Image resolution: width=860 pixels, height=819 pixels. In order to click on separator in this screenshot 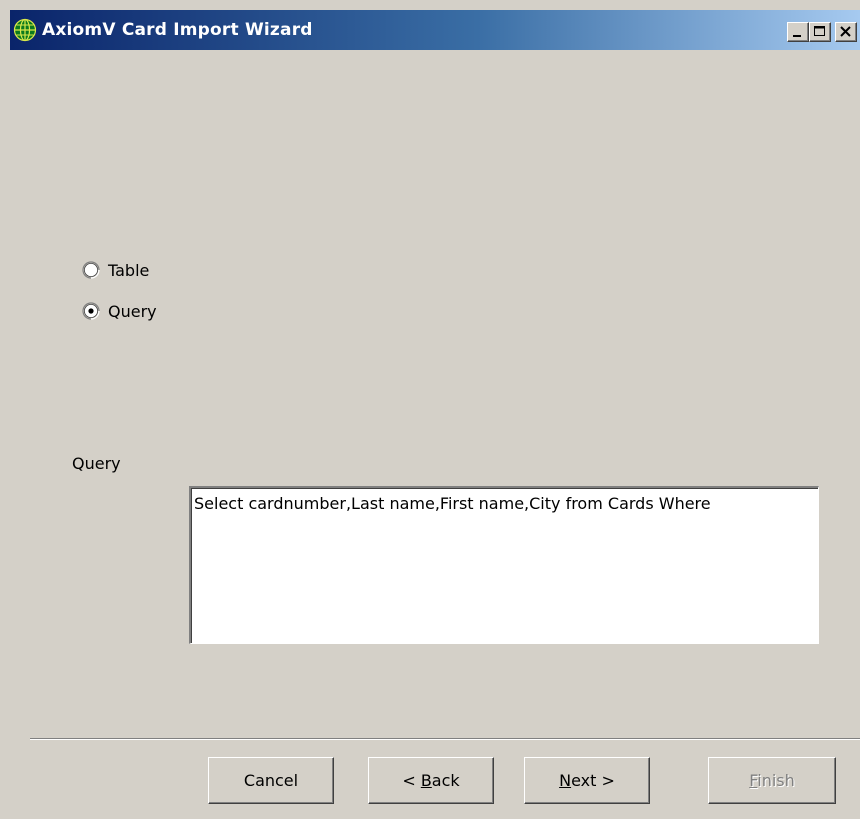, I will do `click(445, 739)`.